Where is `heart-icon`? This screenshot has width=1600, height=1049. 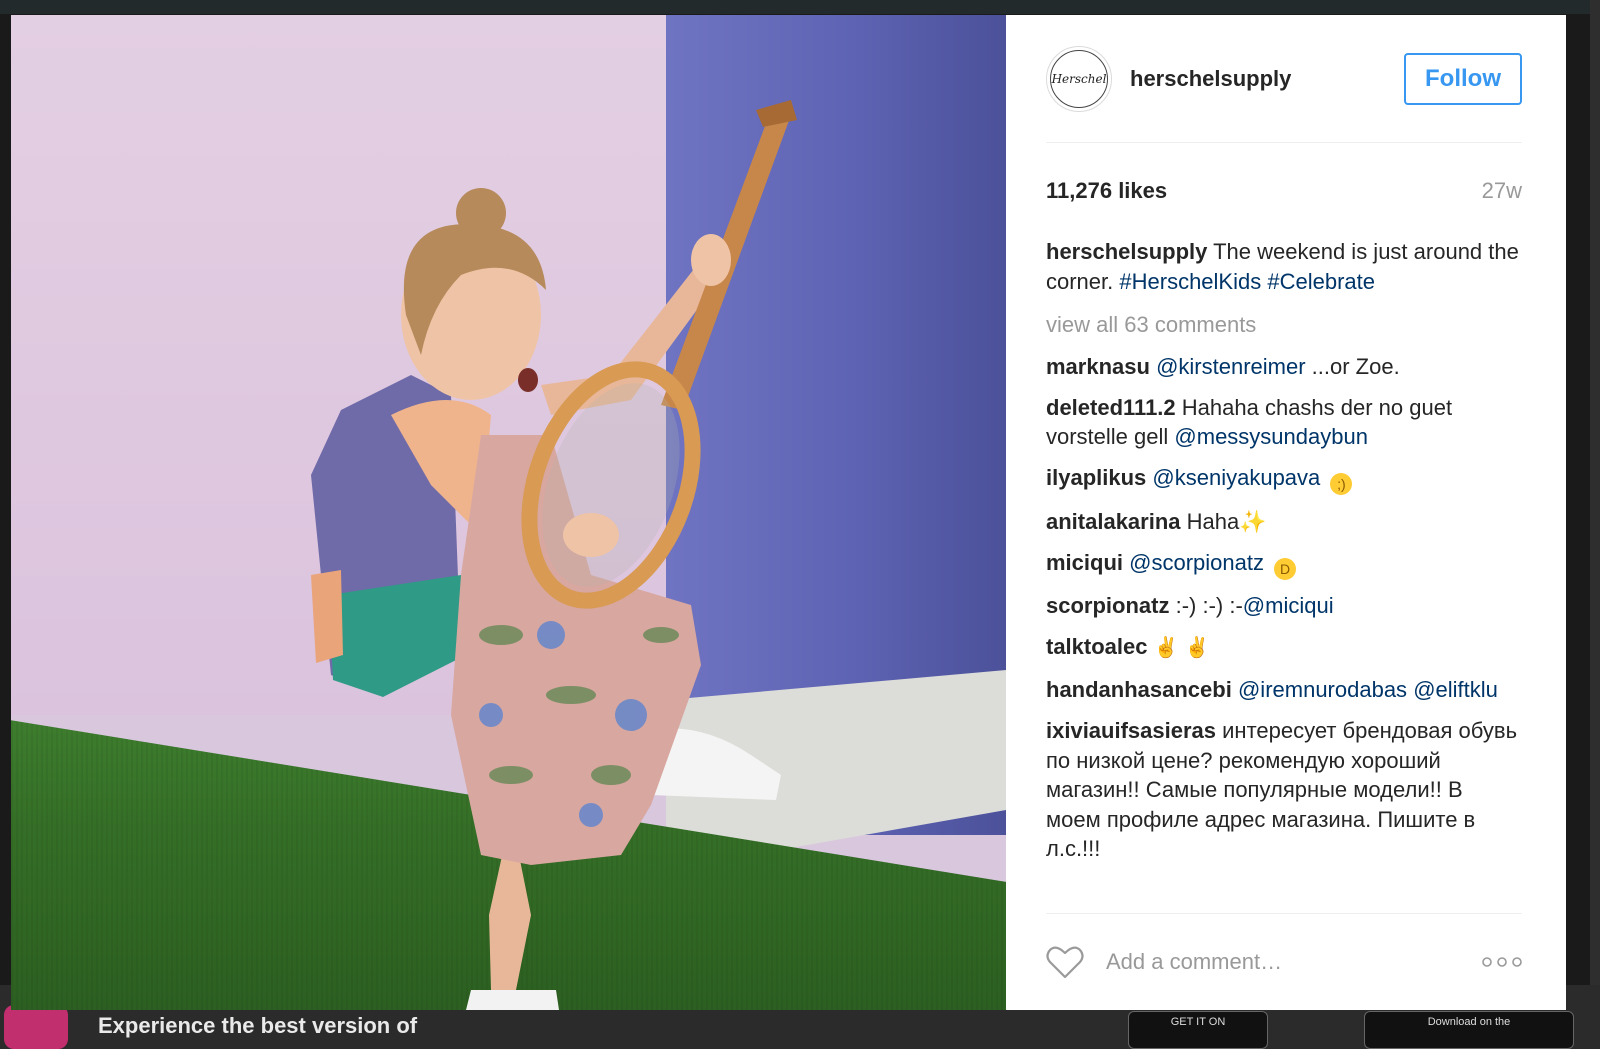 heart-icon is located at coordinates (1065, 962).